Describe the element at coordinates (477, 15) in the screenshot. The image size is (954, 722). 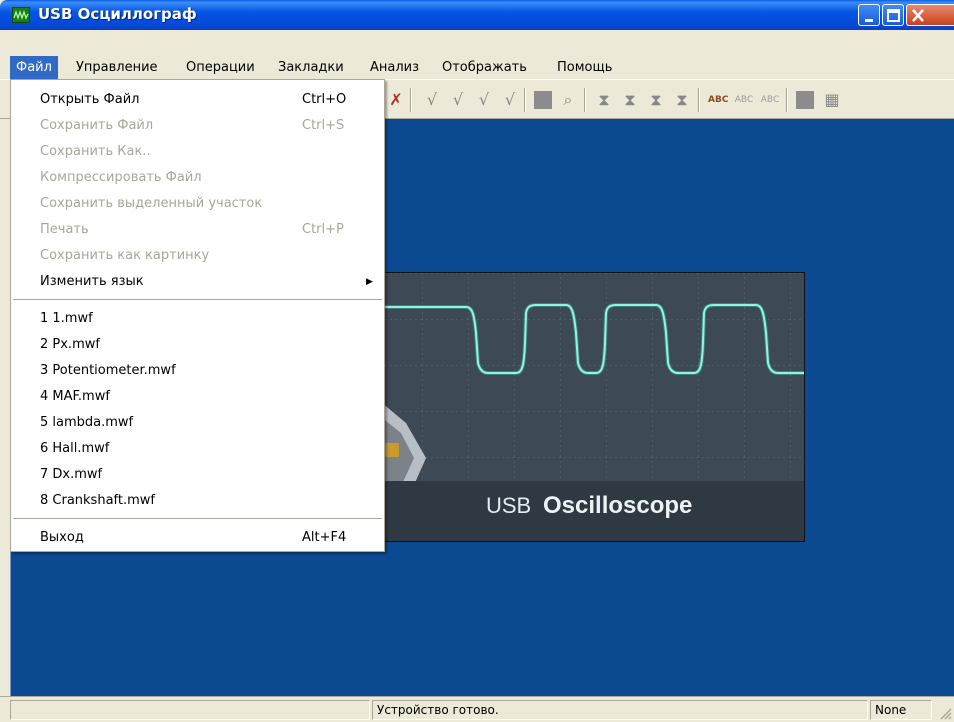
I see `title-bar: USB Осциллограф` at that location.